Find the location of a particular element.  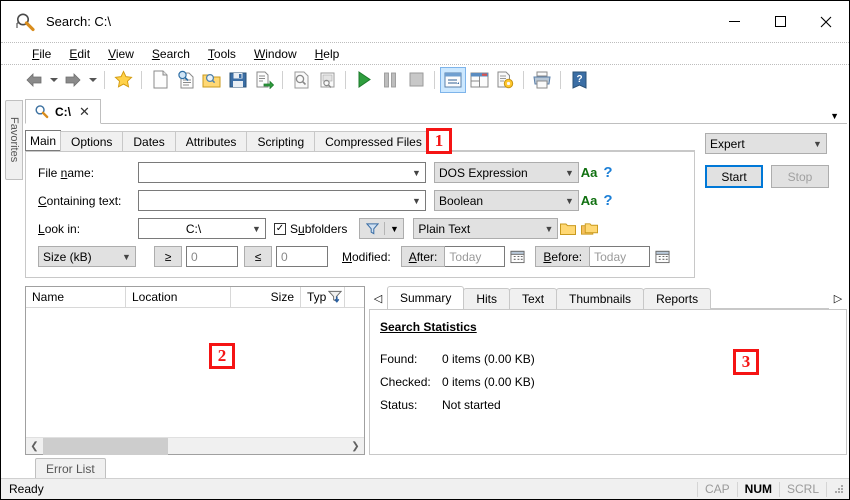

tab-scripting: Scripting is located at coordinates (281, 141).